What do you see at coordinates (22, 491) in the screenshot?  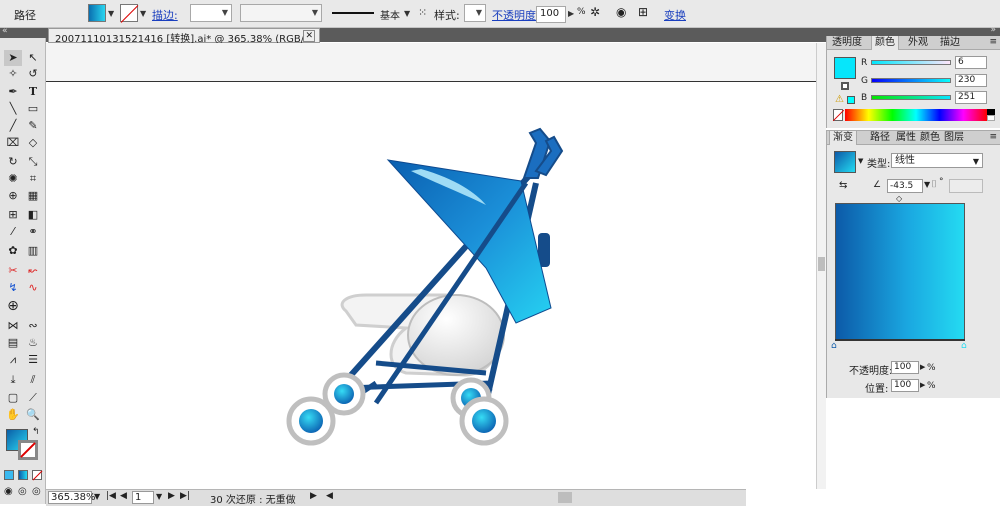 I see `draw-behind-icon: ◎` at bounding box center [22, 491].